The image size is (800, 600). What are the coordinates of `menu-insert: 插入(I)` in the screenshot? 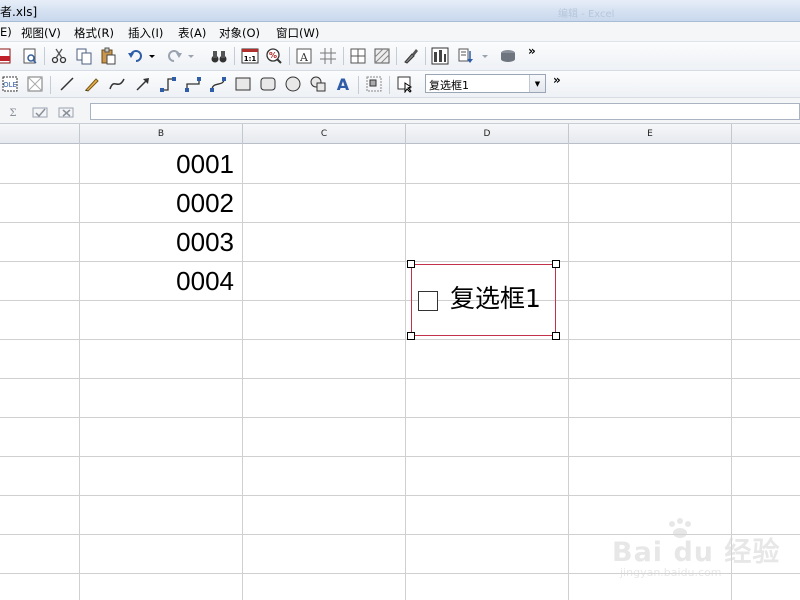 It's located at (145, 33).